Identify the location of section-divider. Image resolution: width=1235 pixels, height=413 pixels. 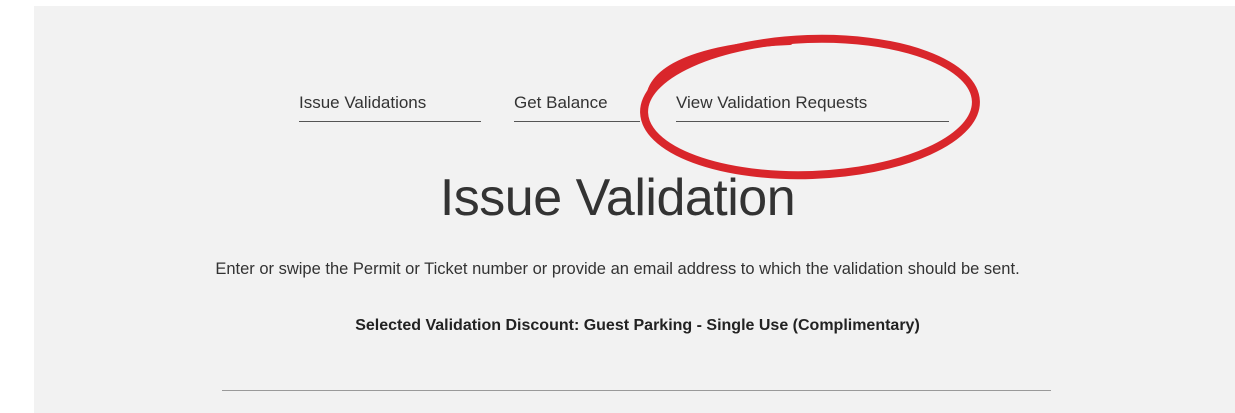
(636, 390).